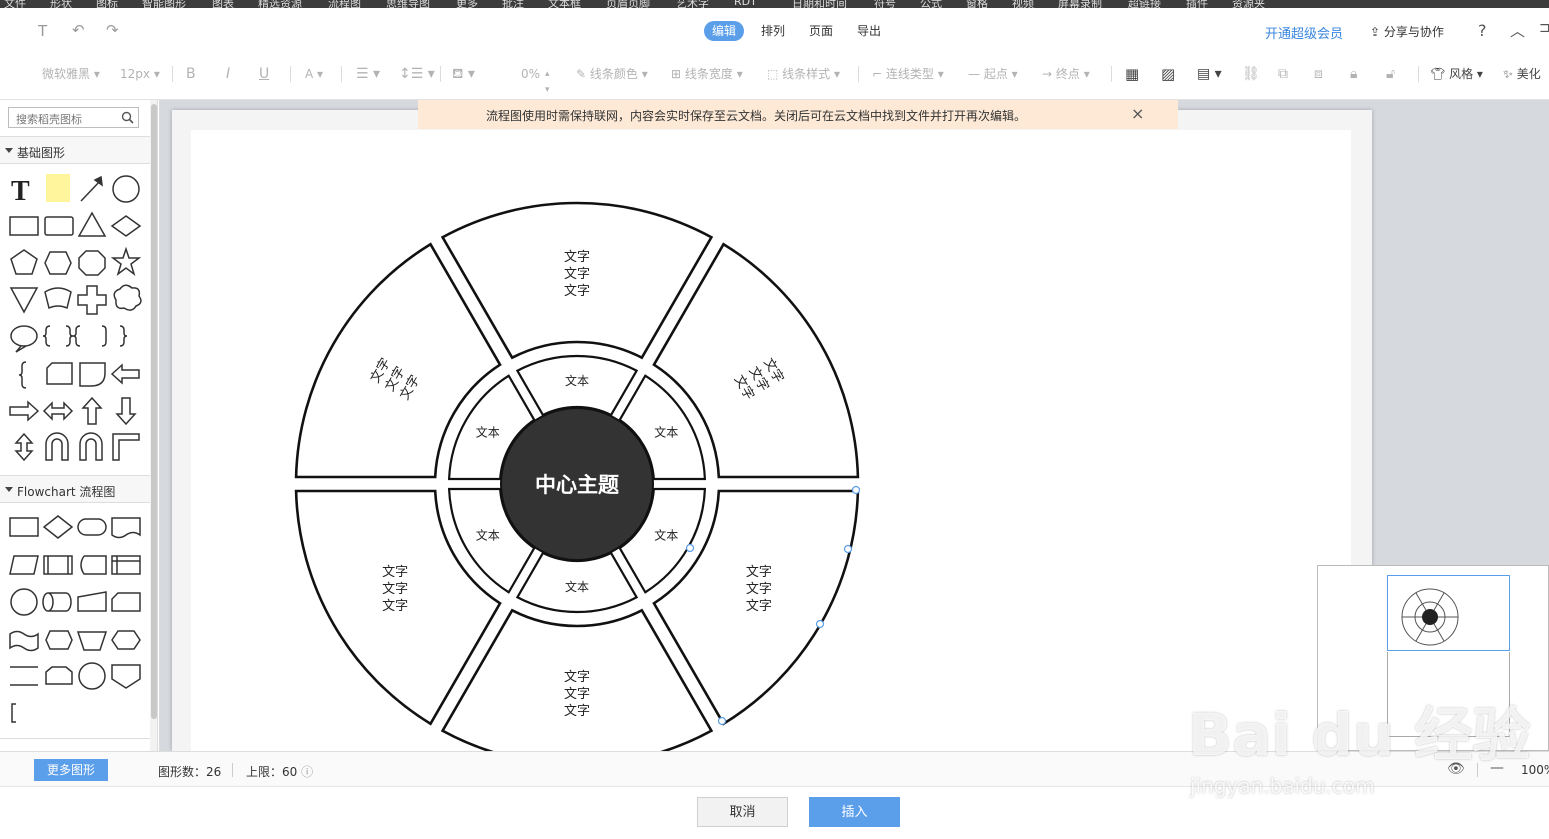 The width and height of the screenshot is (1549, 839). I want to click on baidu-watermark: Bai du 经验, so click(1359, 735).